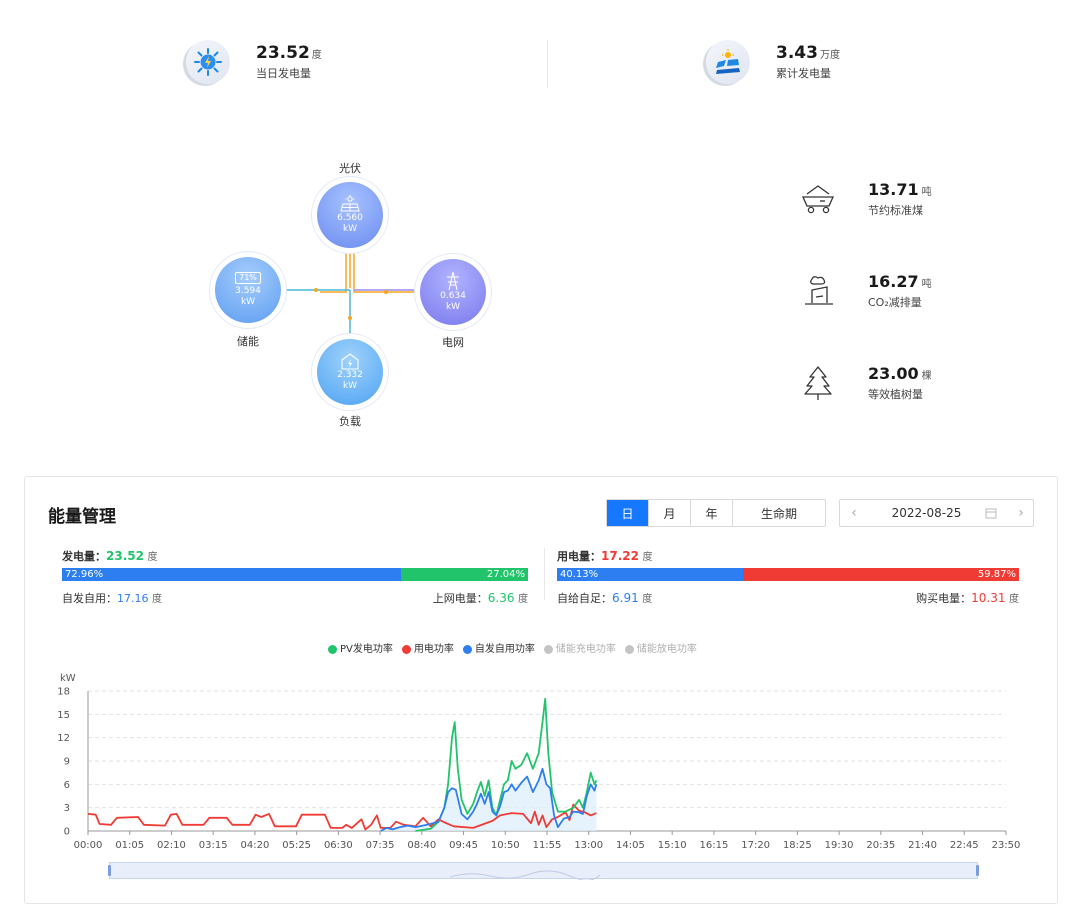  Describe the element at coordinates (579, 556) in the screenshot. I see `consumption-label: 用电量：` at that location.